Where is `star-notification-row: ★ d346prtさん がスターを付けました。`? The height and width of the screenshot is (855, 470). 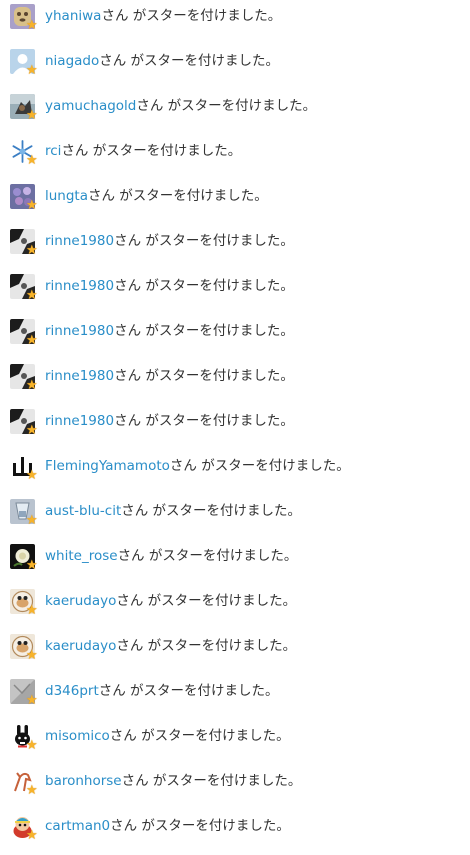
star-notification-row: ★ d346prtさん がスターを付けました。 is located at coordinates (235, 697).